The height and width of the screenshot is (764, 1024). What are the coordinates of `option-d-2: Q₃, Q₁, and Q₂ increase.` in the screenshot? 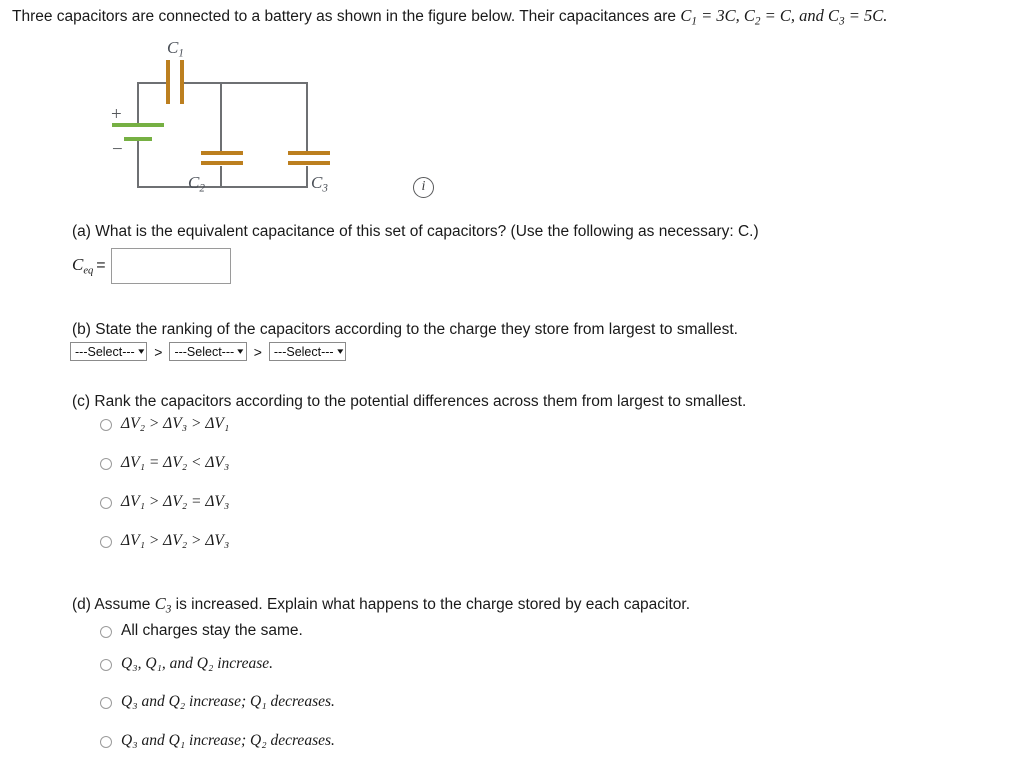 It's located at (186, 664).